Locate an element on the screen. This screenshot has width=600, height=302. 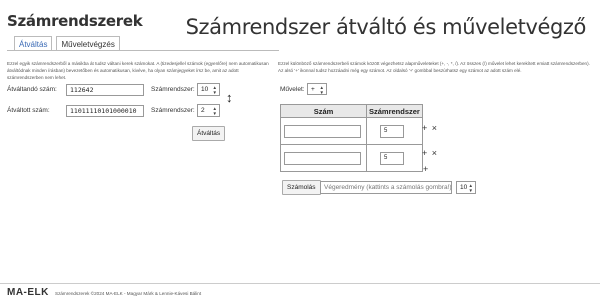
source-number-label: Átváltandó szám: is located at coordinates (32, 89).